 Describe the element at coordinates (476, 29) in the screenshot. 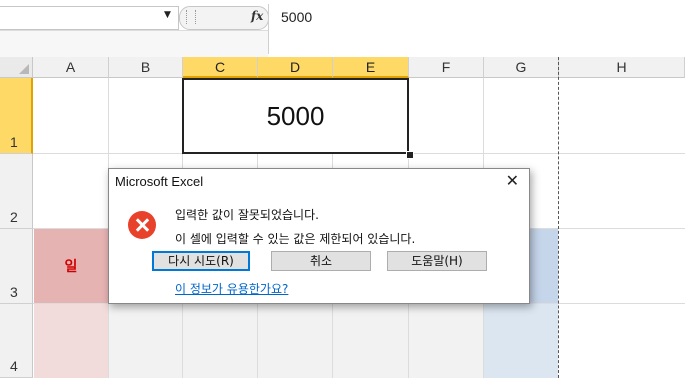

I see `formula-input` at that location.